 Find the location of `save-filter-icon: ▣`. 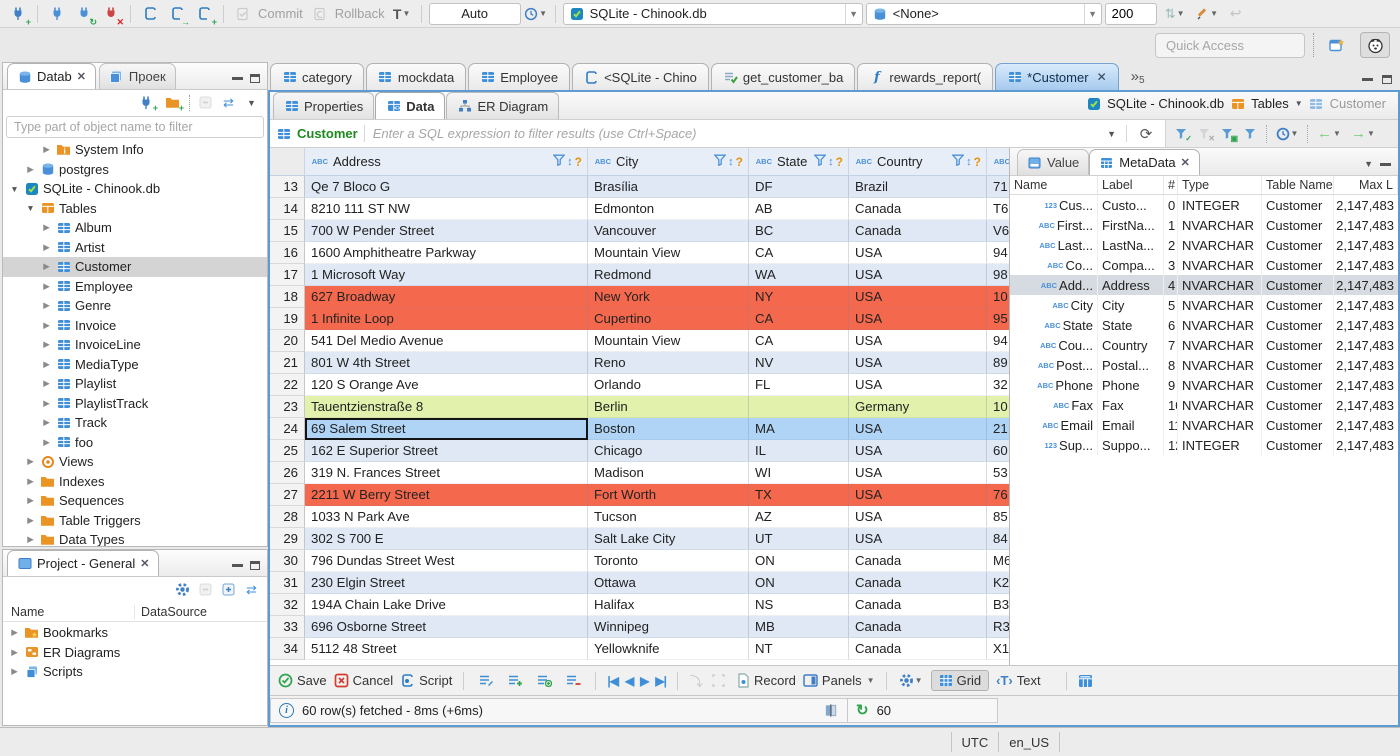

save-filter-icon: ▣ is located at coordinates (1229, 134).